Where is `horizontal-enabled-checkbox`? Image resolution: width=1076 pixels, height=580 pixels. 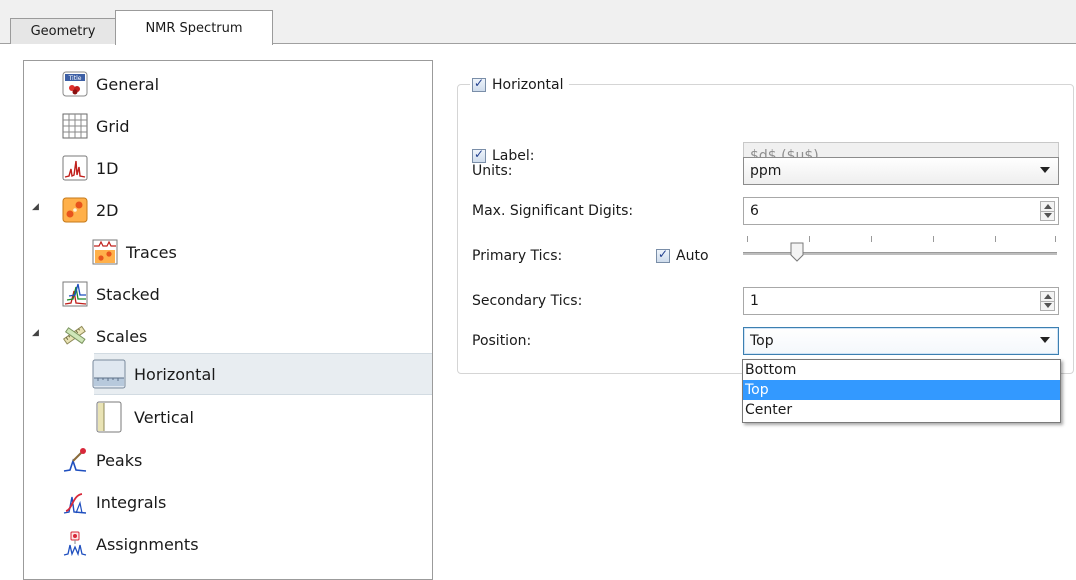 horizontal-enabled-checkbox is located at coordinates (479, 84).